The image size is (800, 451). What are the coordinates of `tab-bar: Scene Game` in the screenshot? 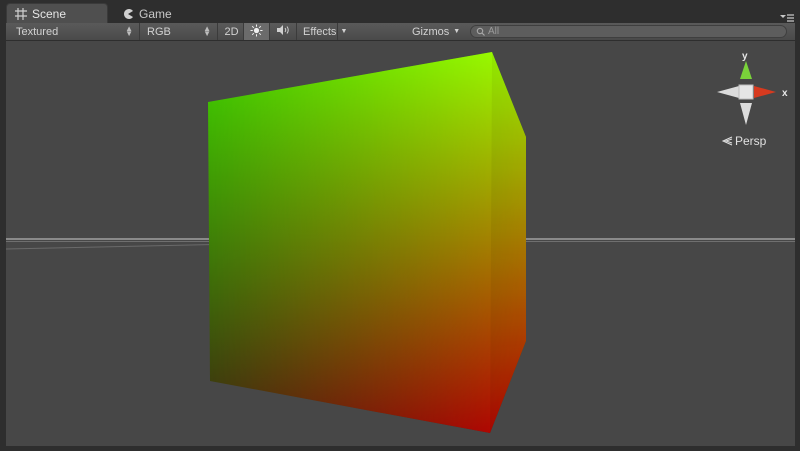 It's located at (400, 12).